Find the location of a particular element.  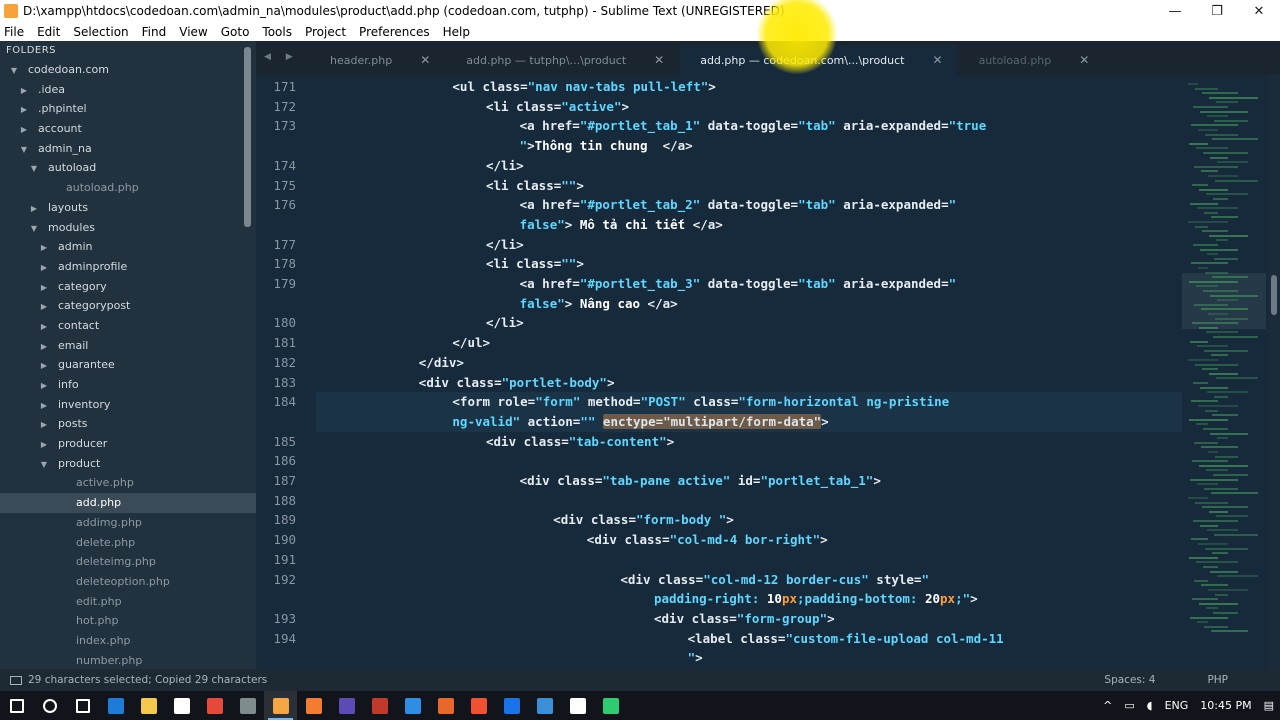

folder-item: ▶ .idea is located at coordinates (128, 90).